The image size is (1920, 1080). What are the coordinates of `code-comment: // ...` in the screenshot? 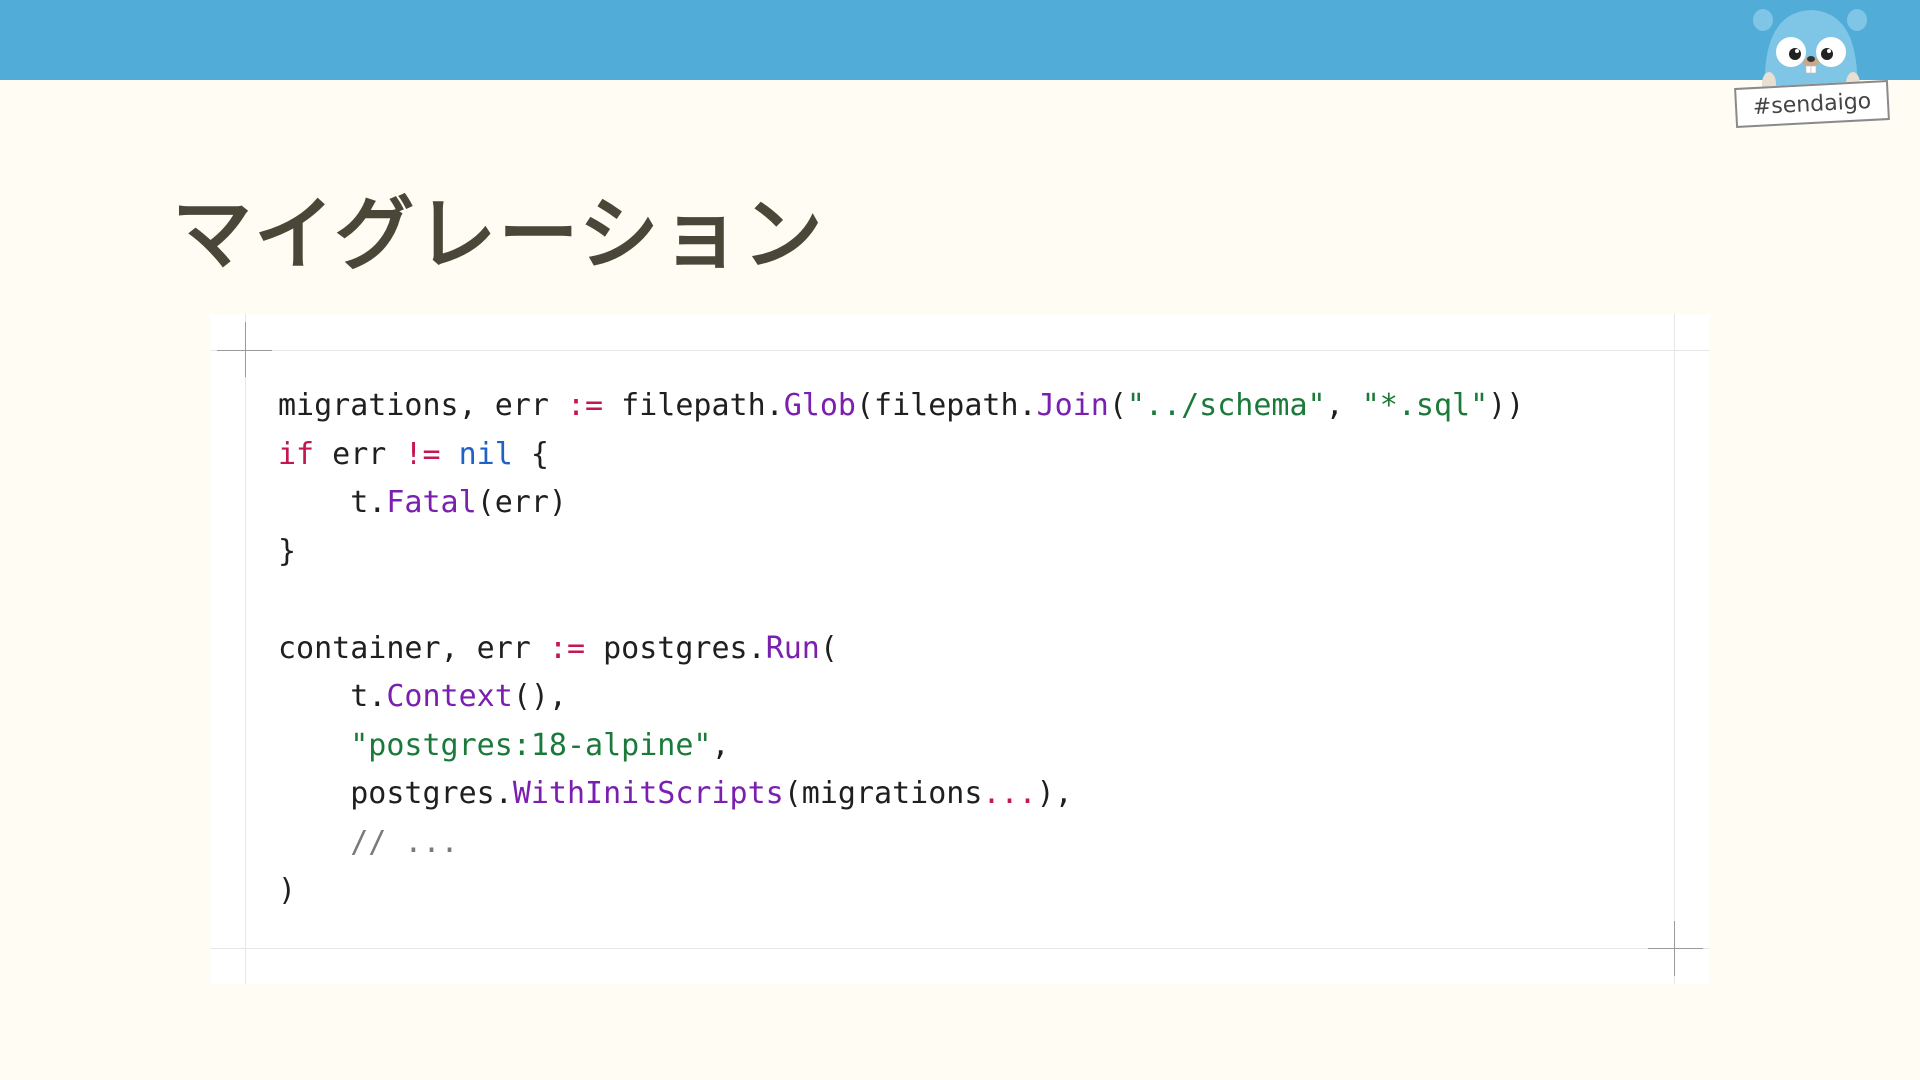 It's located at (404, 842).